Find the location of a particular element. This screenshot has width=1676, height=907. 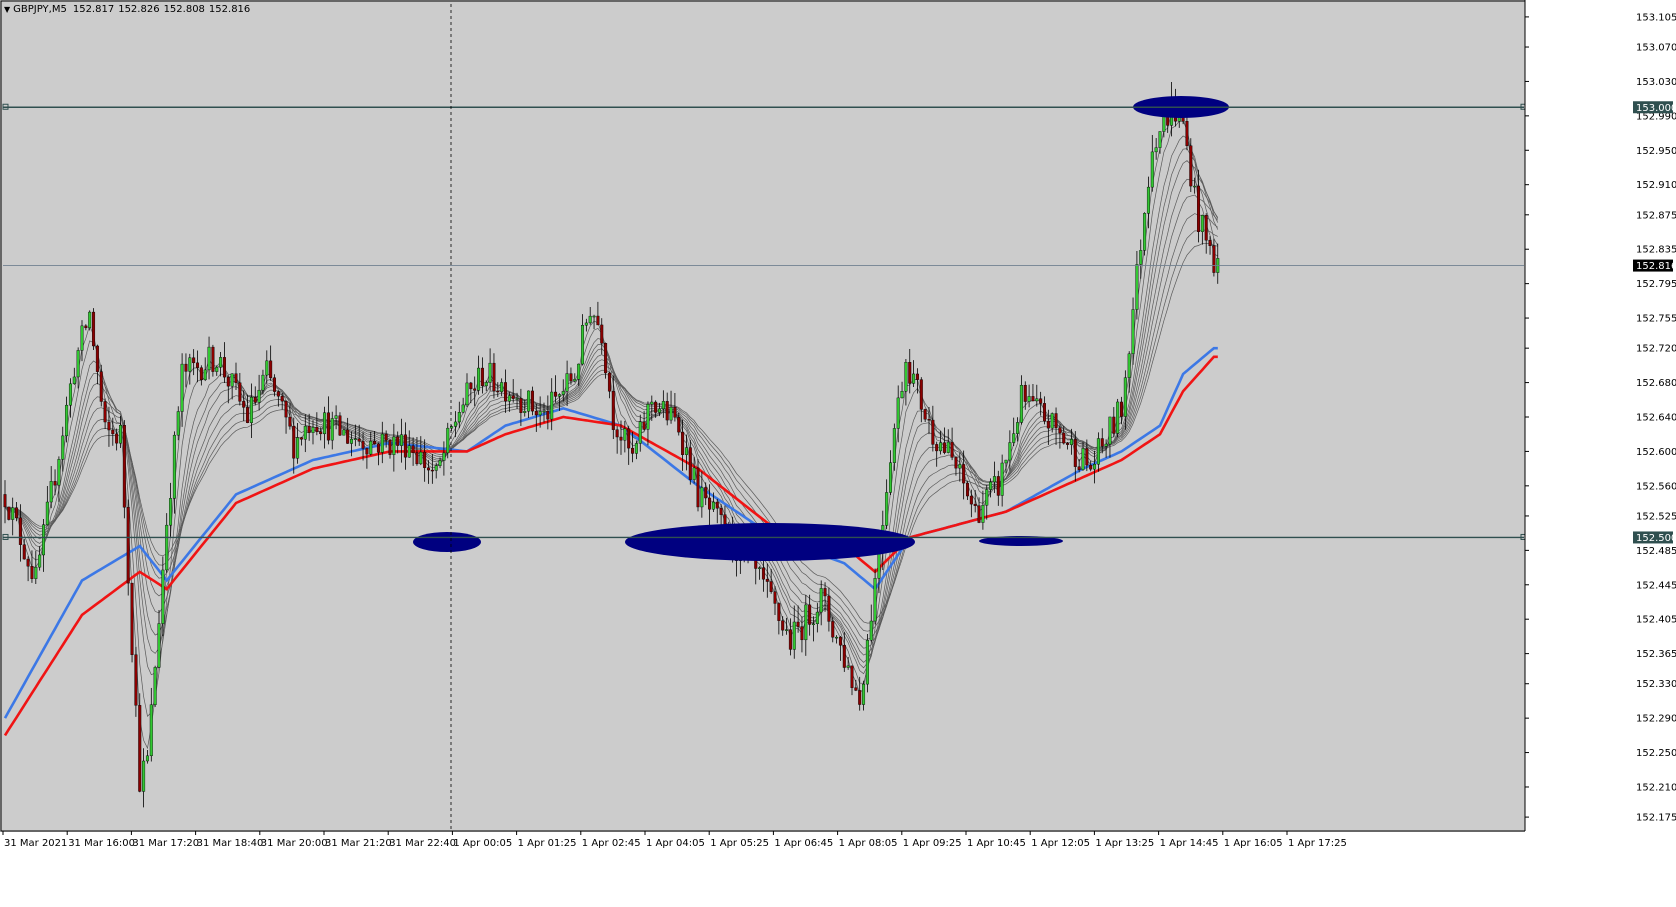

x-tick-label: 1 Apr 17:25 is located at coordinates (1317, 843).